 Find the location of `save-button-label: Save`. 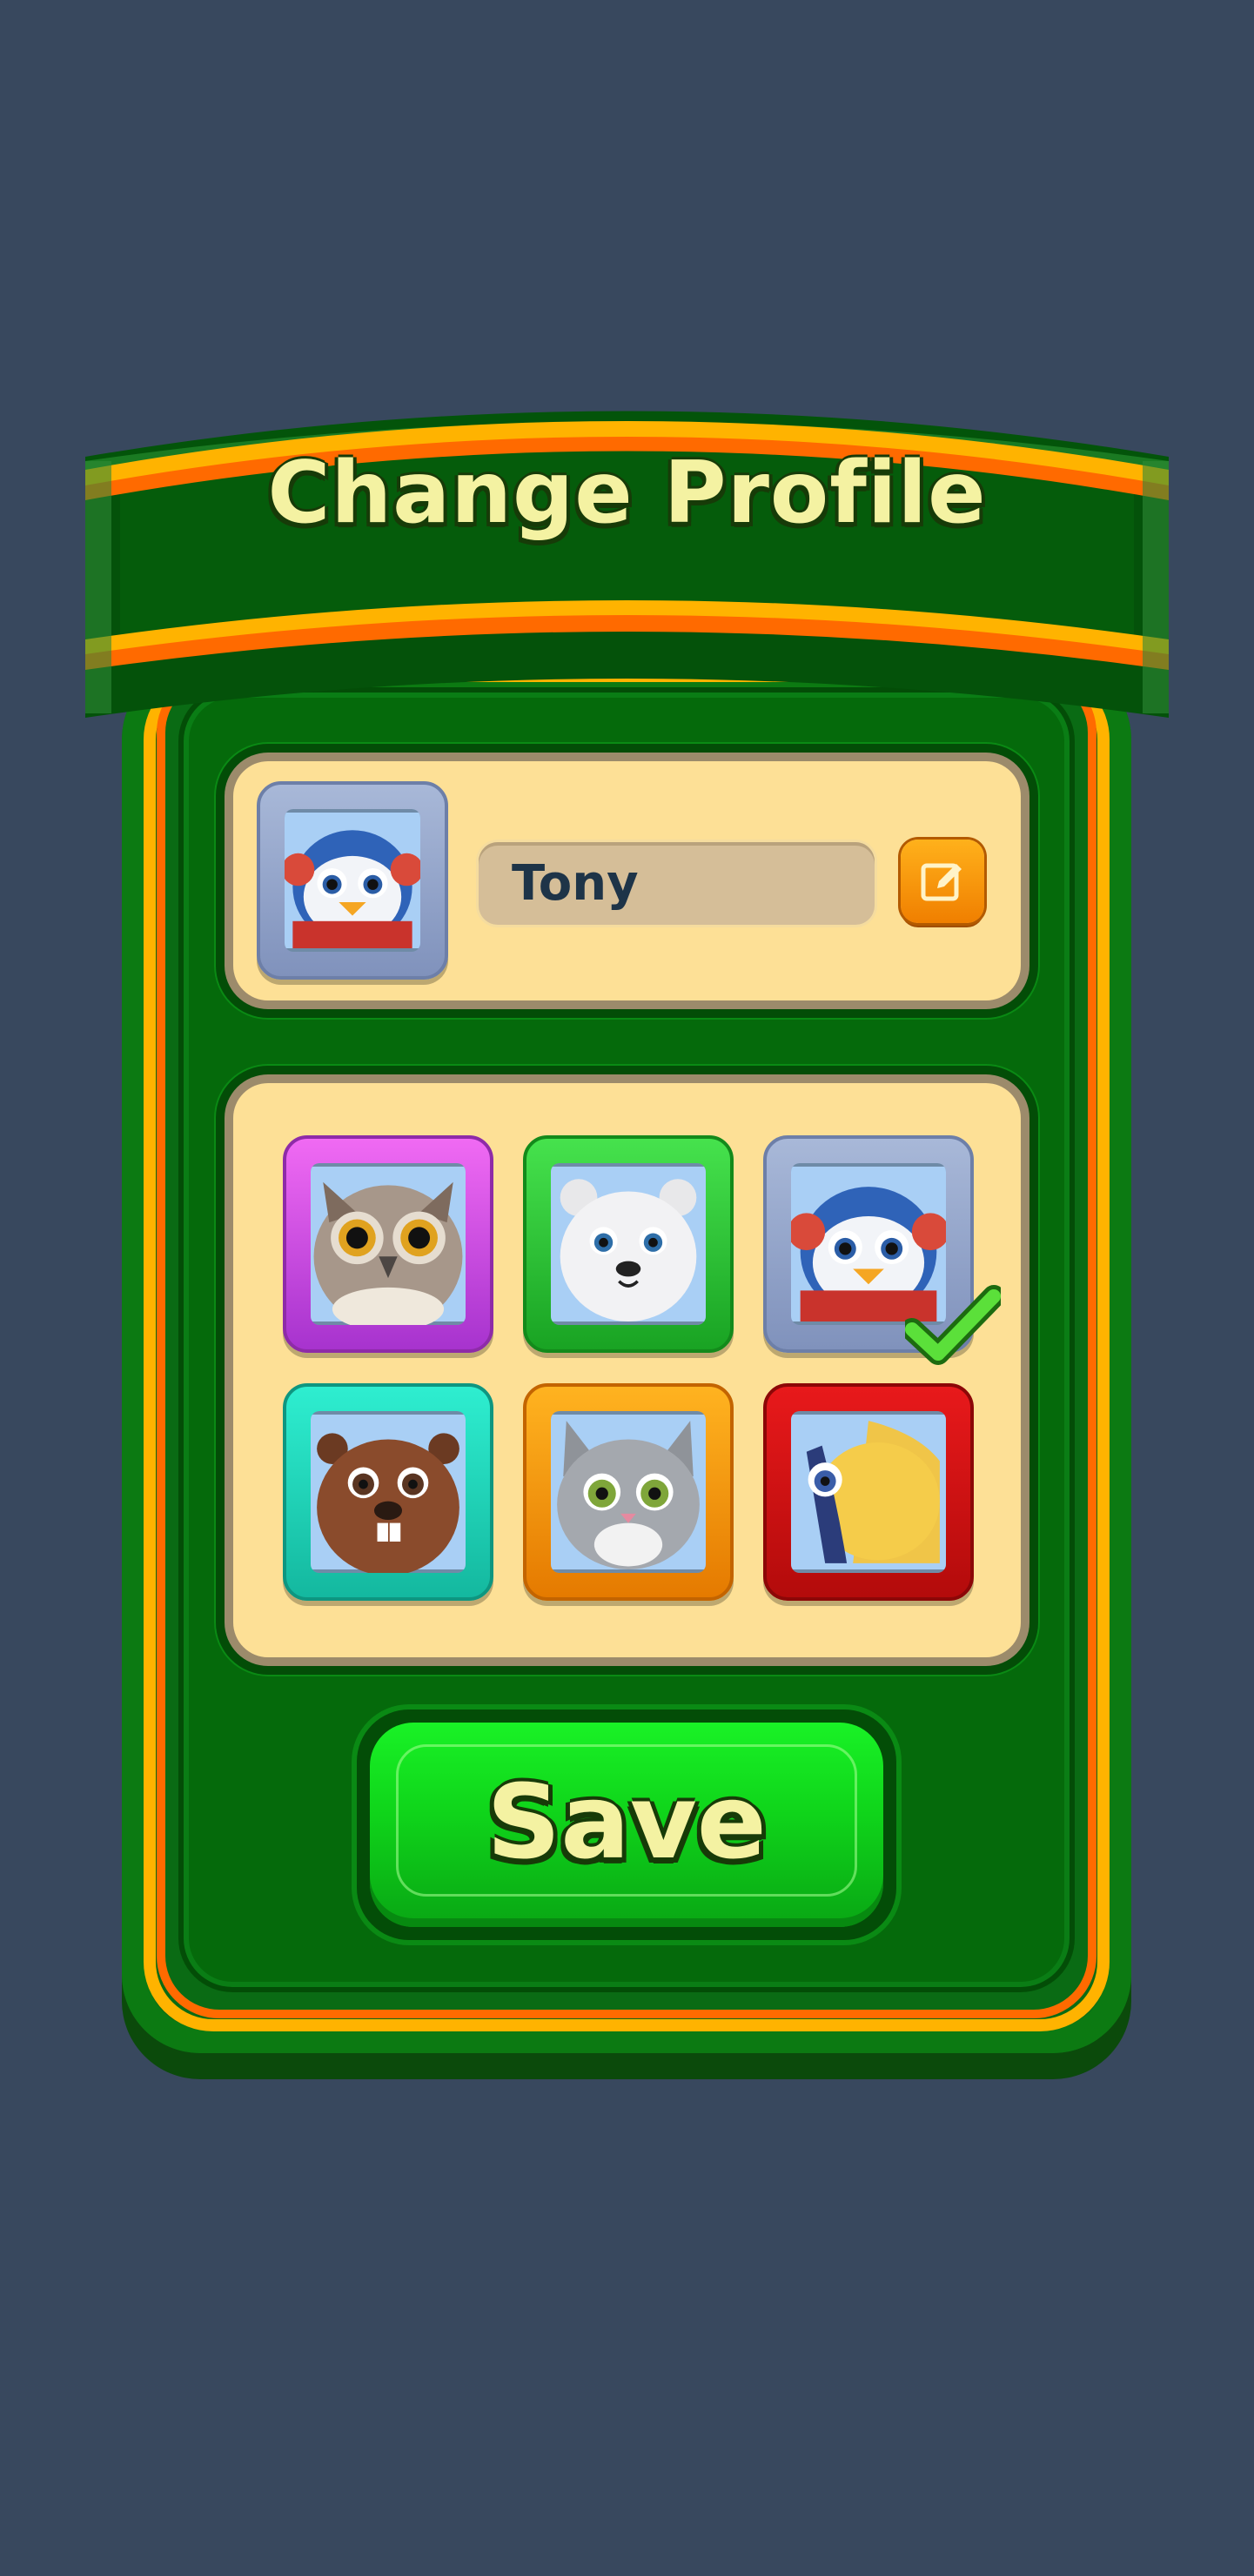

save-button-label: Save is located at coordinates (627, 1822).